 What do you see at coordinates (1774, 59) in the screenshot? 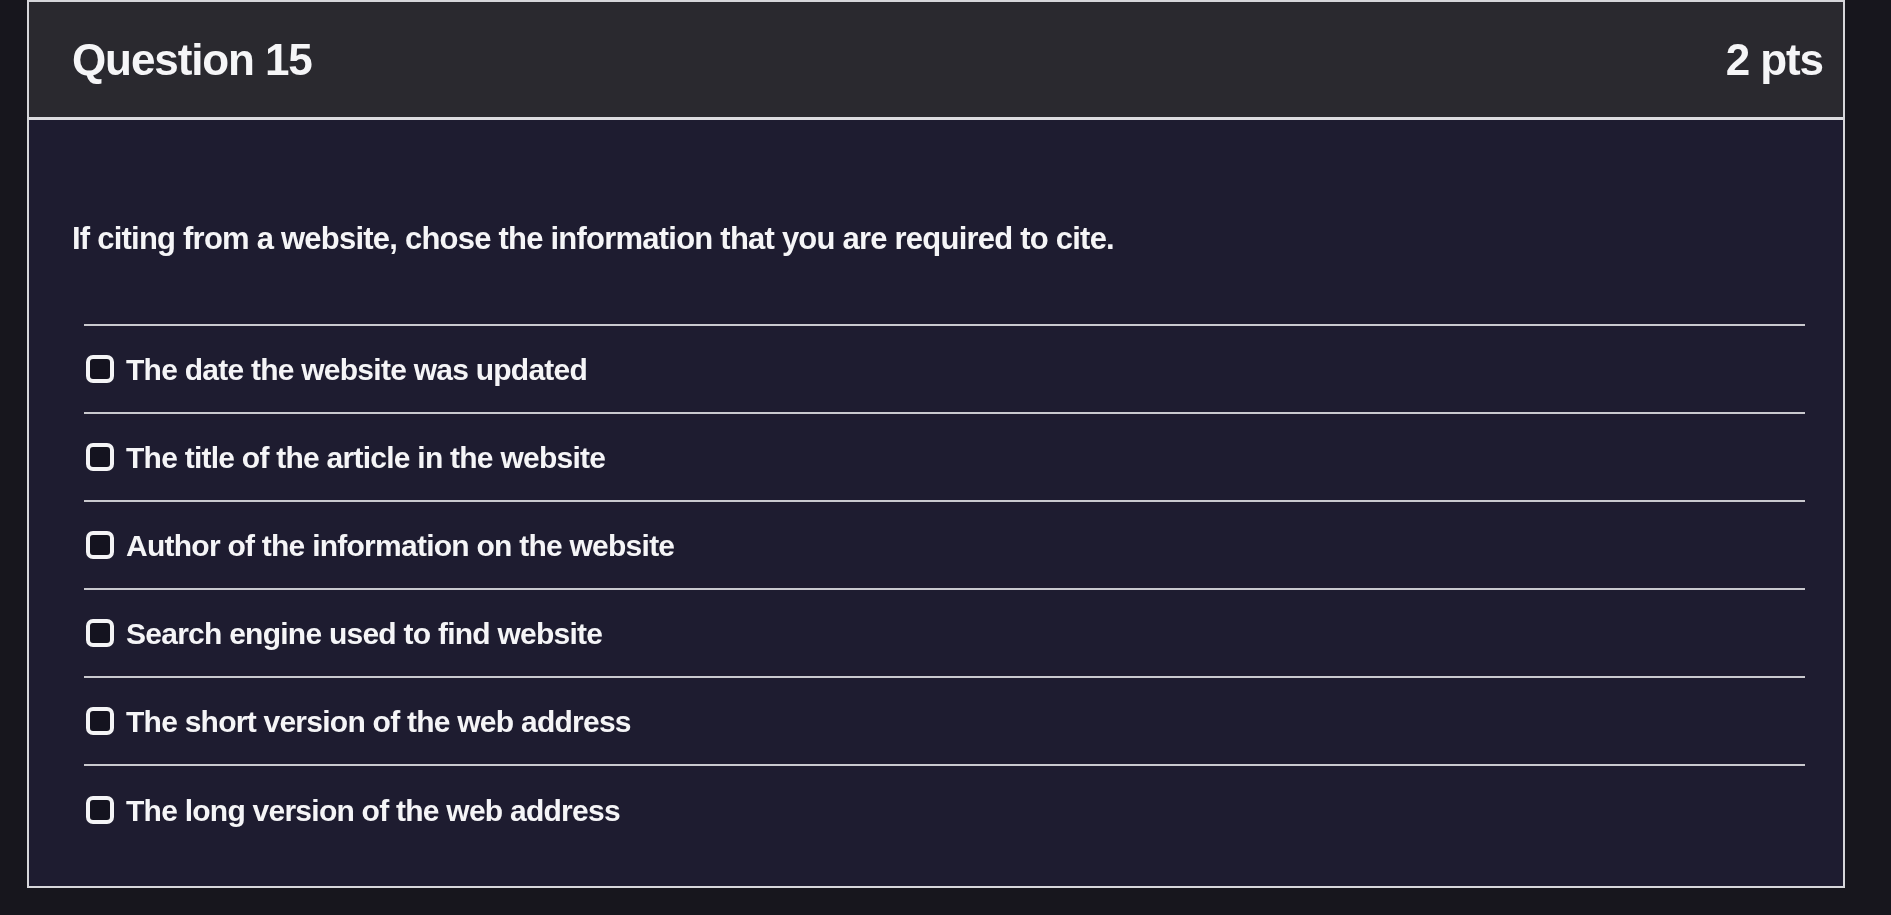
I see `question-points: 2 pts` at bounding box center [1774, 59].